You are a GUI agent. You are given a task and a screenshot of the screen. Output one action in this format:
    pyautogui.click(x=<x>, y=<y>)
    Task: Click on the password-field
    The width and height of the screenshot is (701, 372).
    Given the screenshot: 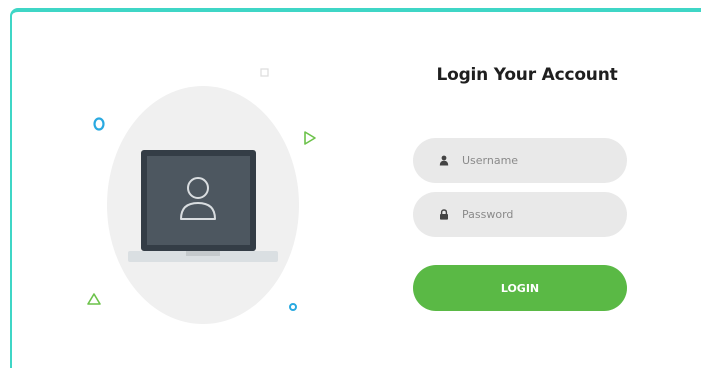 What is the action you would take?
    pyautogui.click(x=520, y=214)
    